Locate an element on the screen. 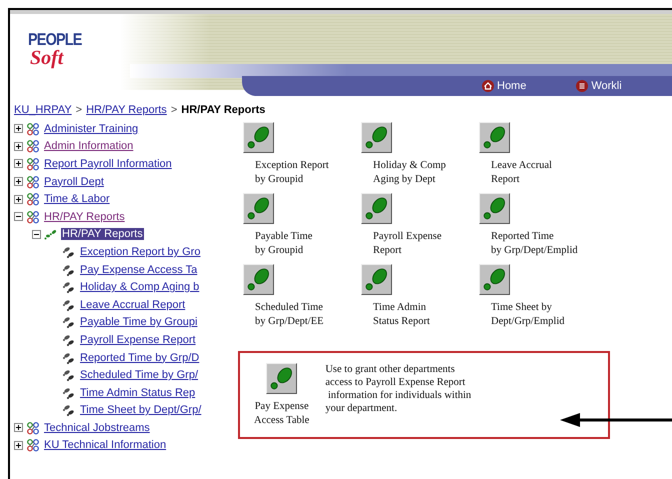  tree-link: Scheduled Time by Grp/ is located at coordinates (139, 375).